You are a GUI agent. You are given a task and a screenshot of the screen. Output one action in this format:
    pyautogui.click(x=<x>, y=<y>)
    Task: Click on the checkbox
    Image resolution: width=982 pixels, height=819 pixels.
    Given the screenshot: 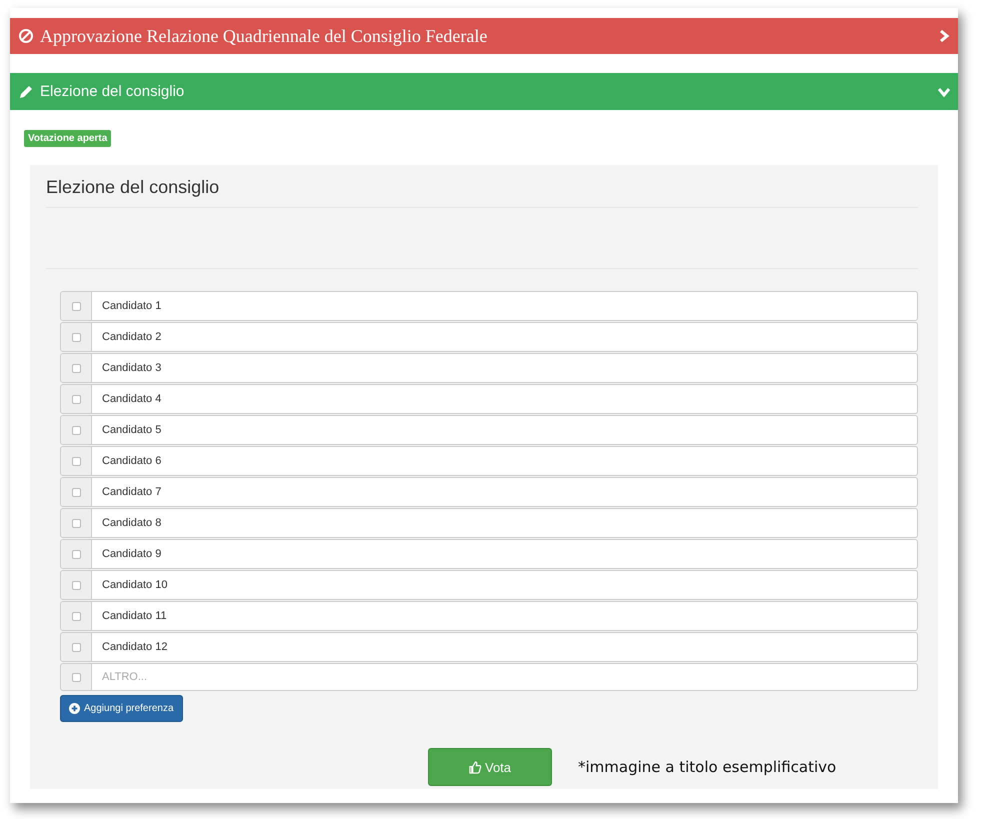 What is the action you would take?
    pyautogui.click(x=76, y=677)
    